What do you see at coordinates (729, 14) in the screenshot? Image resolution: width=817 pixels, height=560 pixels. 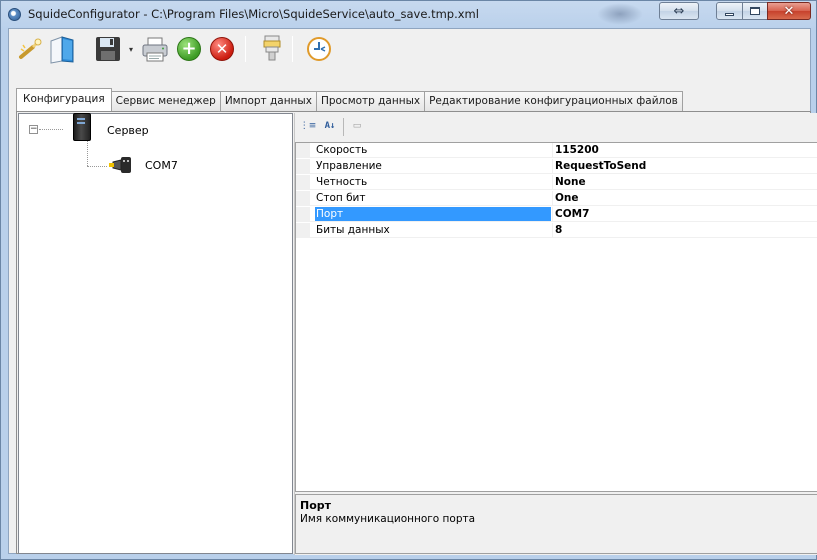 I see `minimize-icon` at bounding box center [729, 14].